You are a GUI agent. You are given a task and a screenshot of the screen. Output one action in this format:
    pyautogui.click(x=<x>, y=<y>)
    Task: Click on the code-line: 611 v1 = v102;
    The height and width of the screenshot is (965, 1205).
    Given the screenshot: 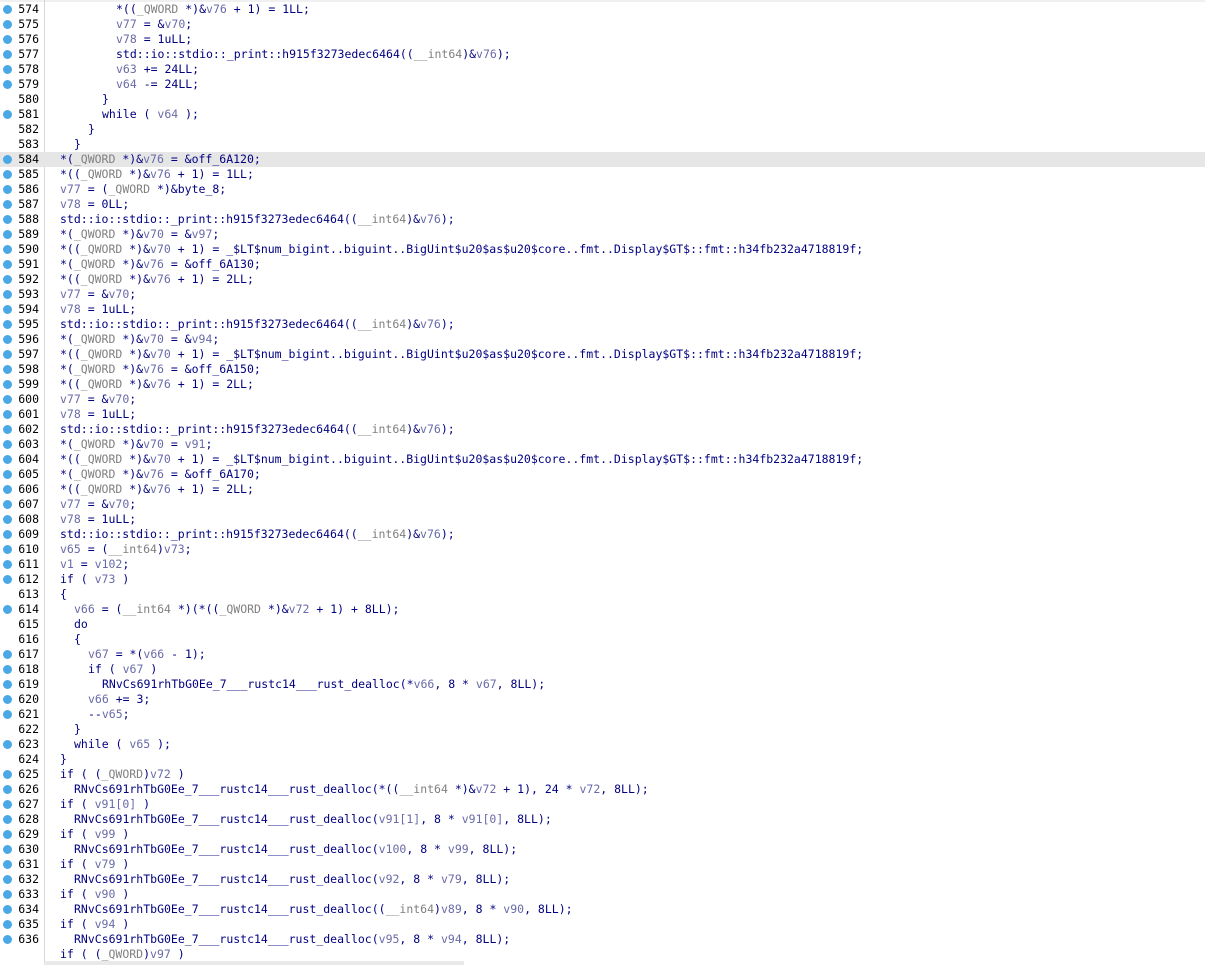 What is the action you would take?
    pyautogui.click(x=602, y=564)
    